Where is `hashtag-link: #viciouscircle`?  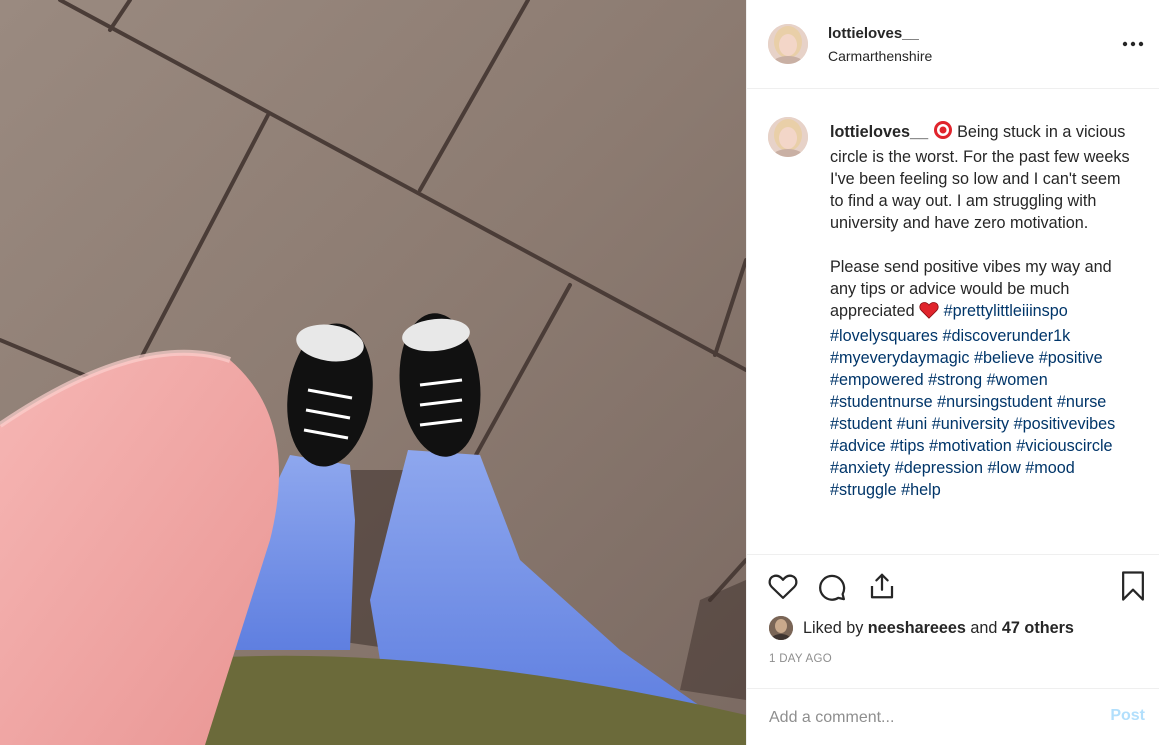
hashtag-link: #viciouscircle is located at coordinates (1064, 446).